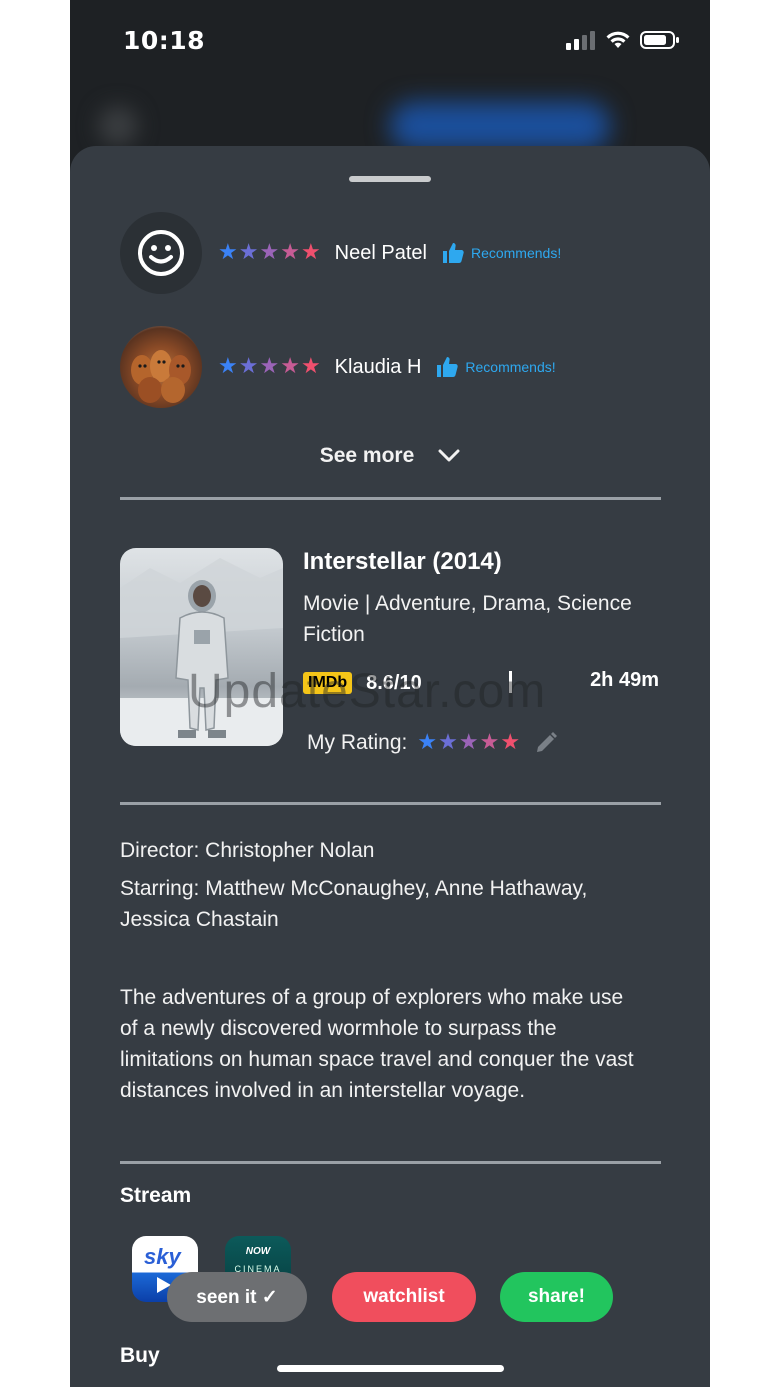 Image resolution: width=780 pixels, height=1387 pixels. Describe the element at coordinates (402, 561) in the screenshot. I see `movie-title: Interstellar (2014)` at that location.